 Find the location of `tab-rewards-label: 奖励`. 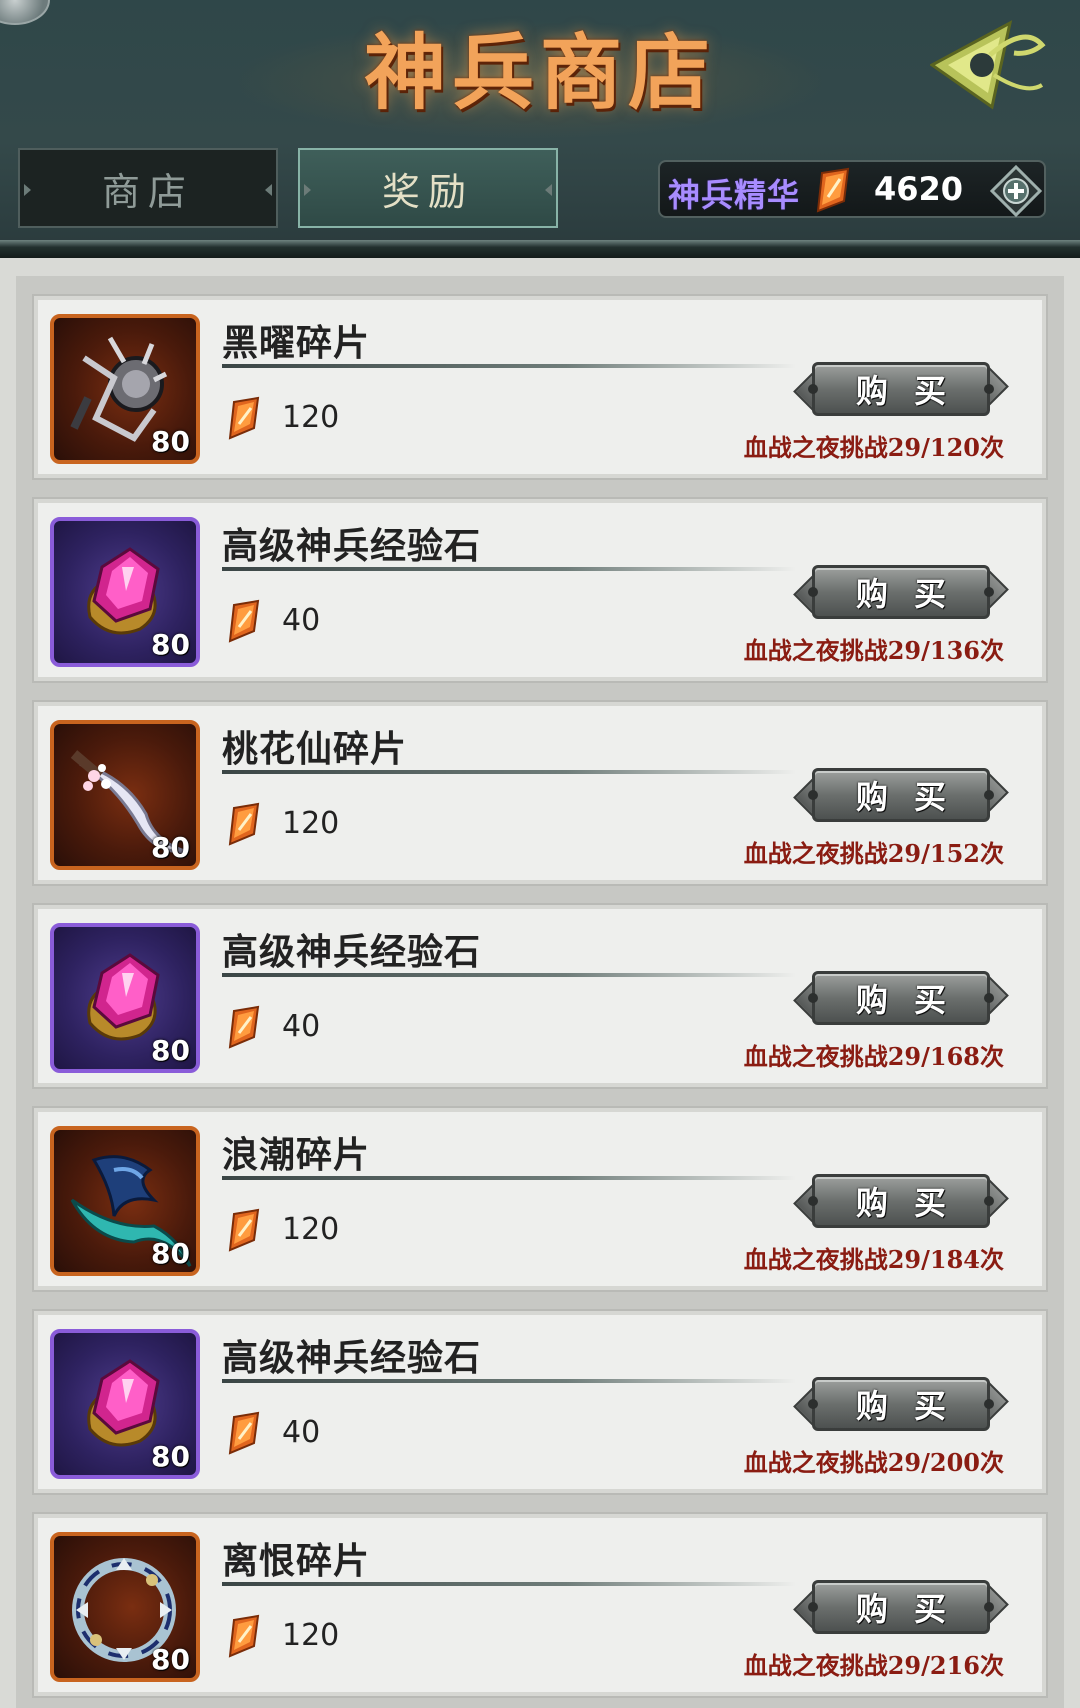

tab-rewards-label: 奖励 is located at coordinates (427, 191).